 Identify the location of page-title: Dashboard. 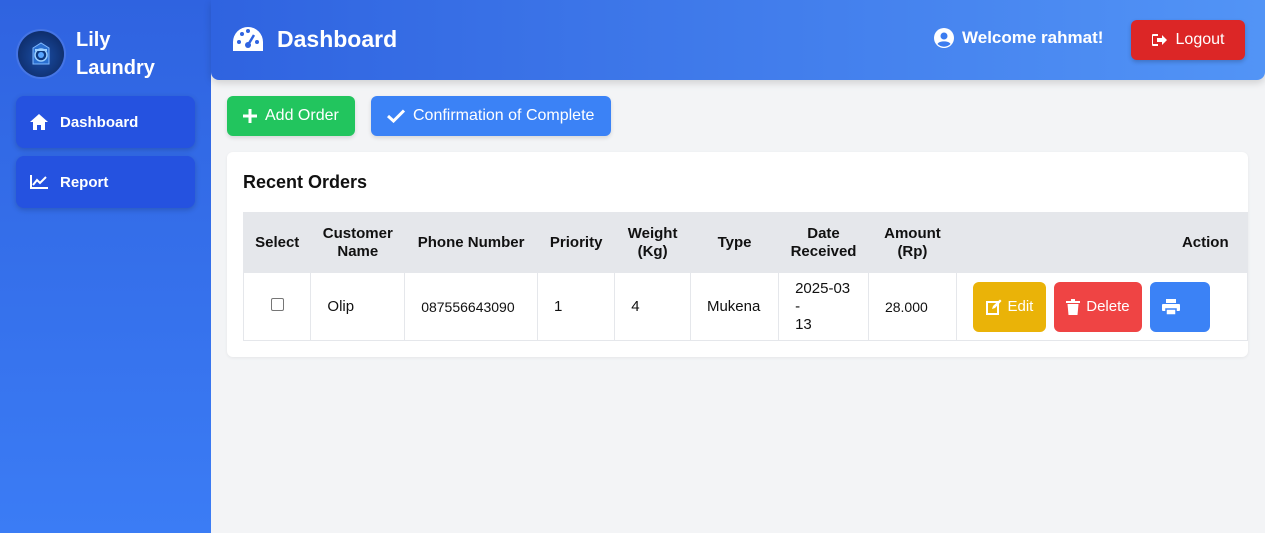
(314, 39).